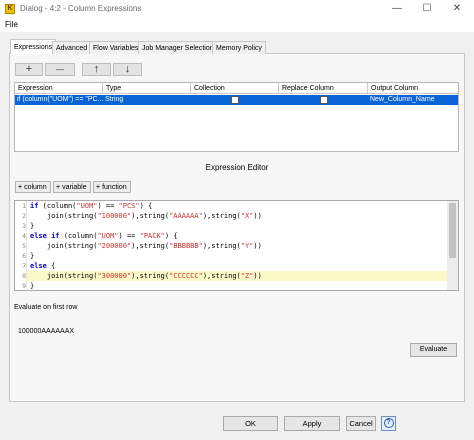  What do you see at coordinates (413, 88) in the screenshot?
I see `column-header-output-column: Output Column` at bounding box center [413, 88].